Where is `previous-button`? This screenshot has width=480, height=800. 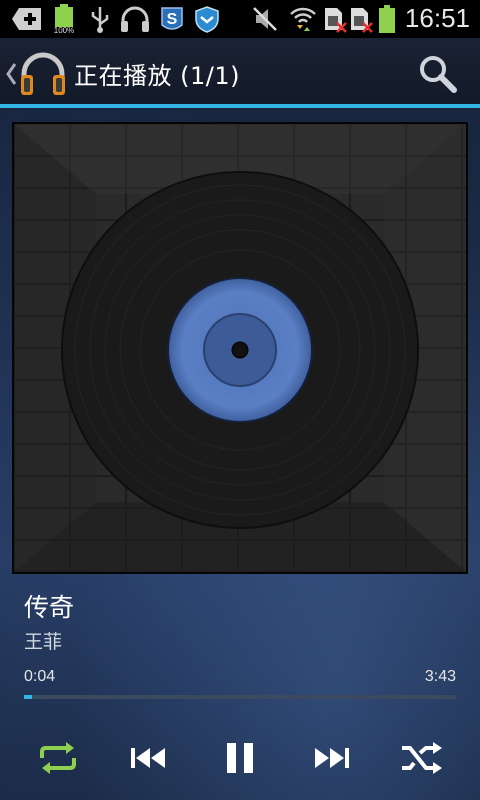 previous-button is located at coordinates (149, 758).